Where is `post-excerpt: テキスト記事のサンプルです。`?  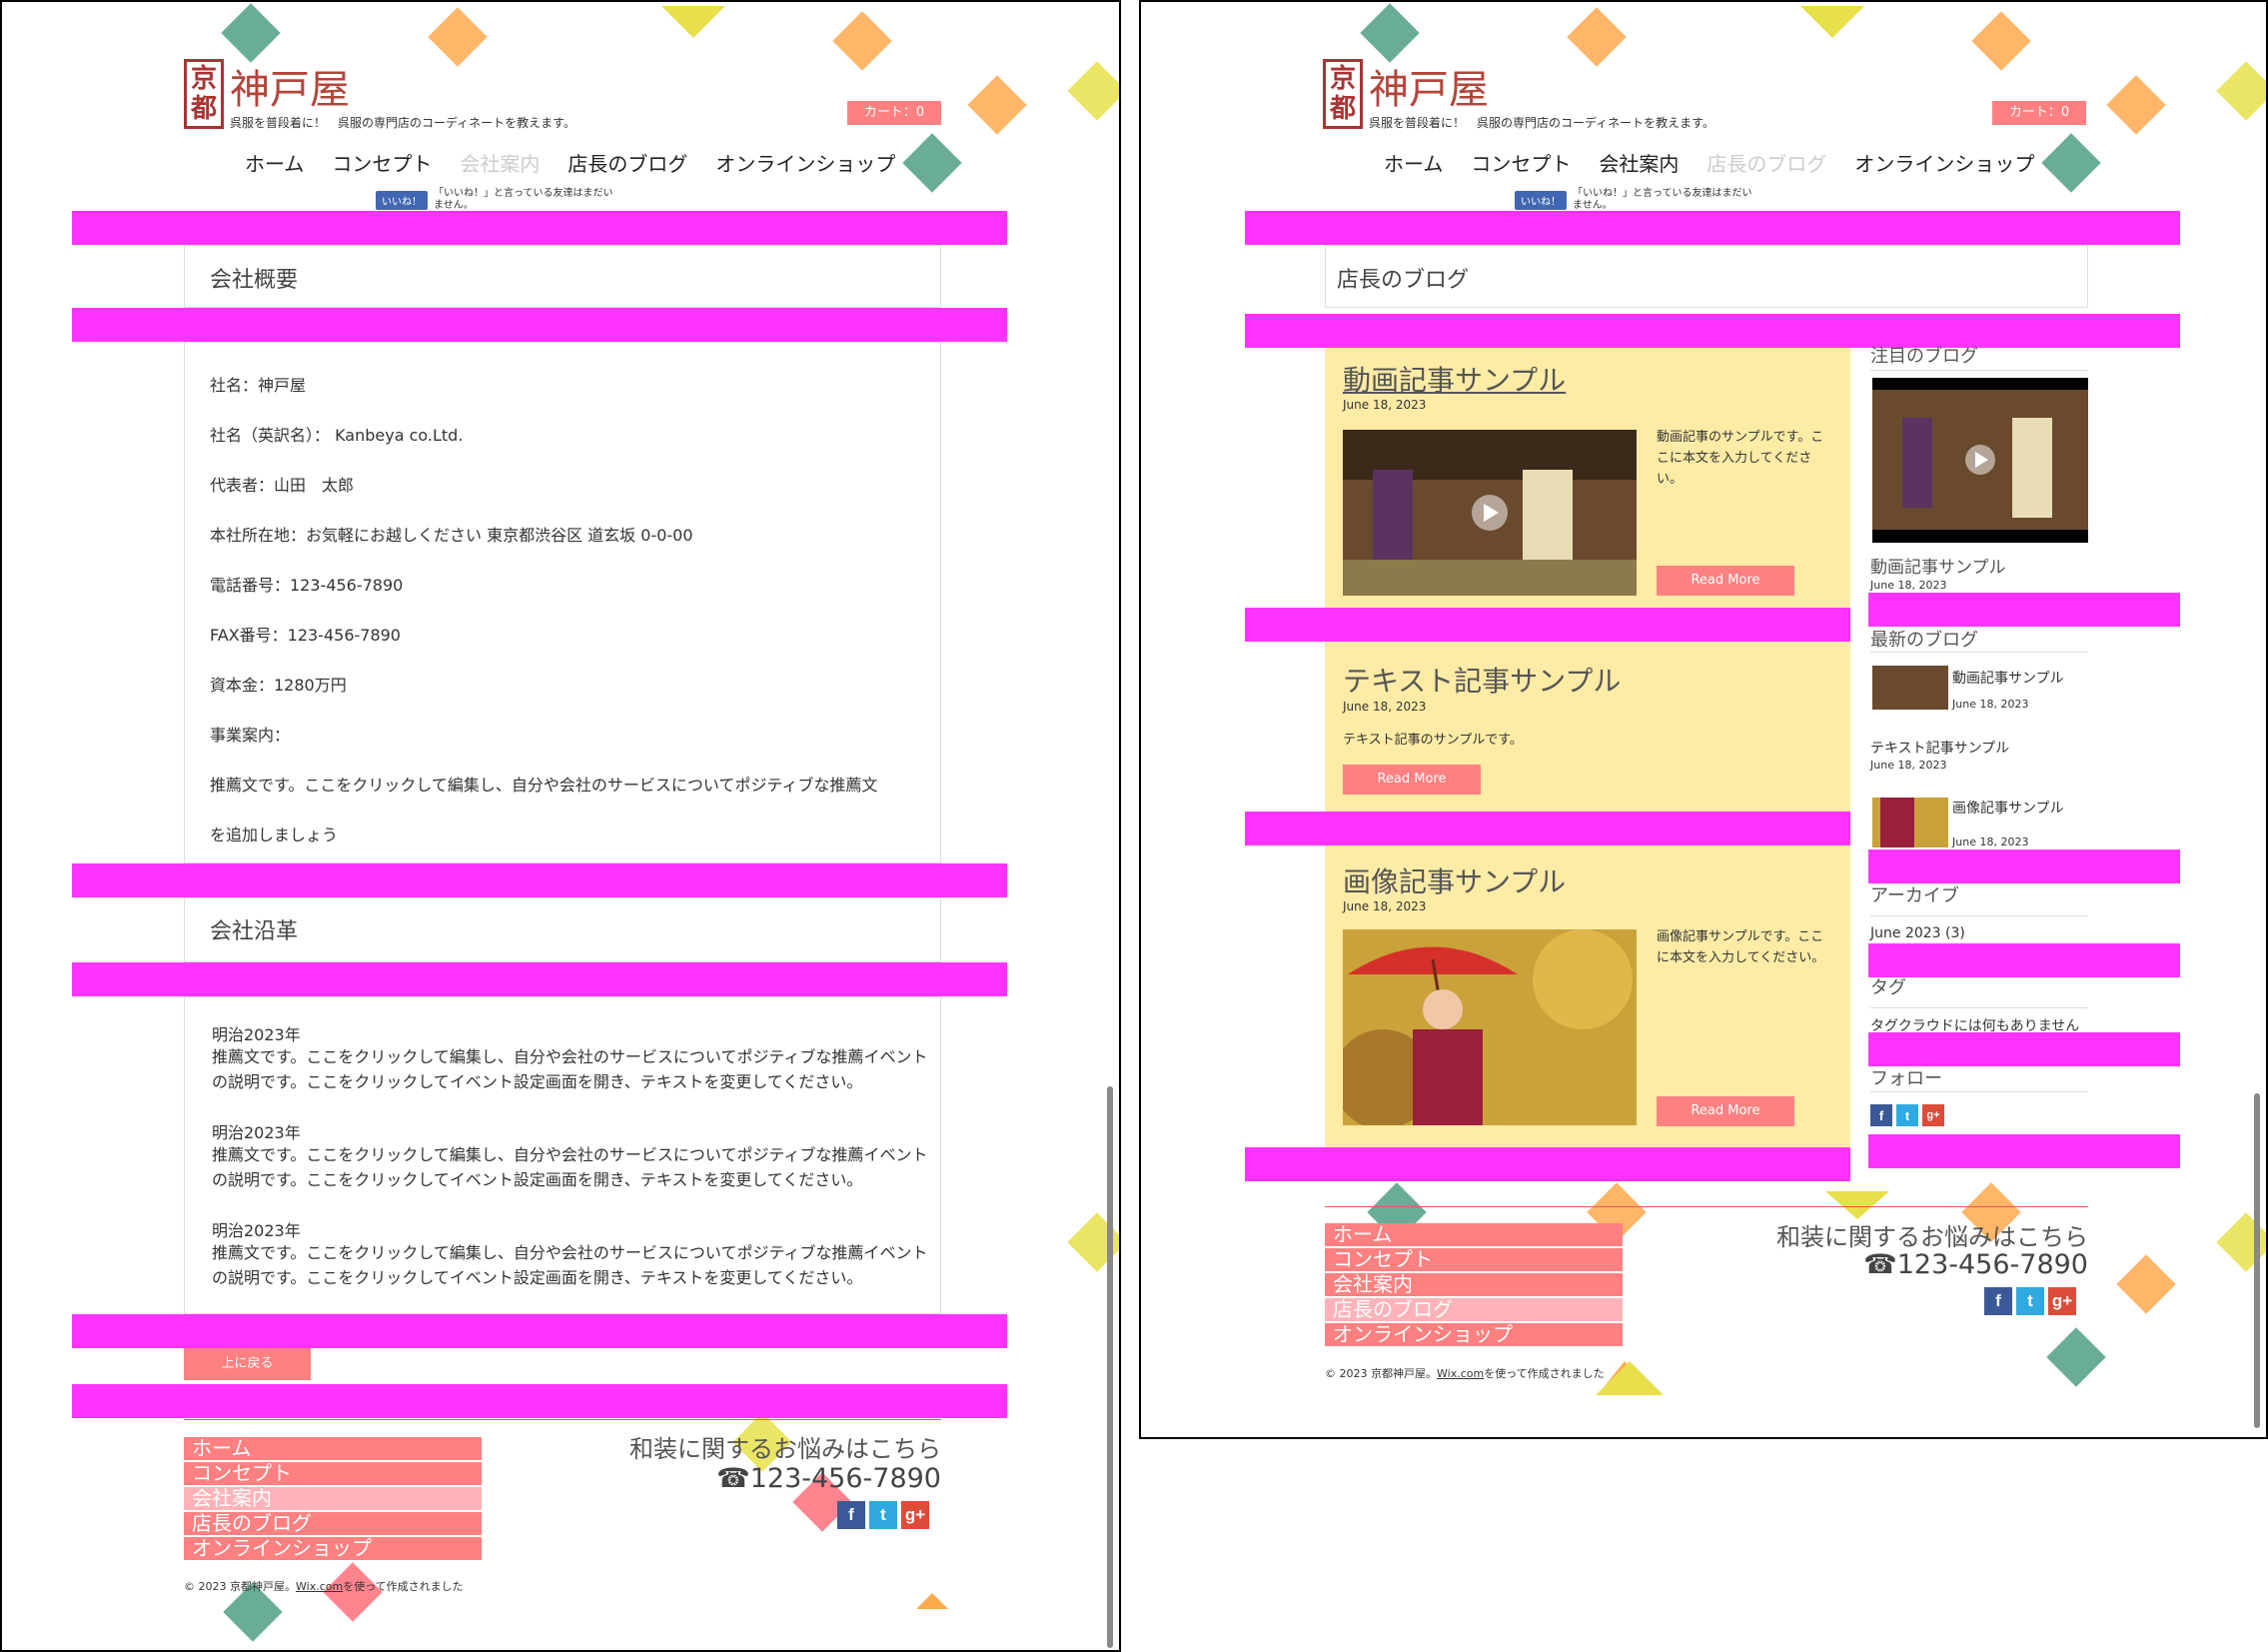 post-excerpt: テキスト記事のサンプルです。 is located at coordinates (1433, 741).